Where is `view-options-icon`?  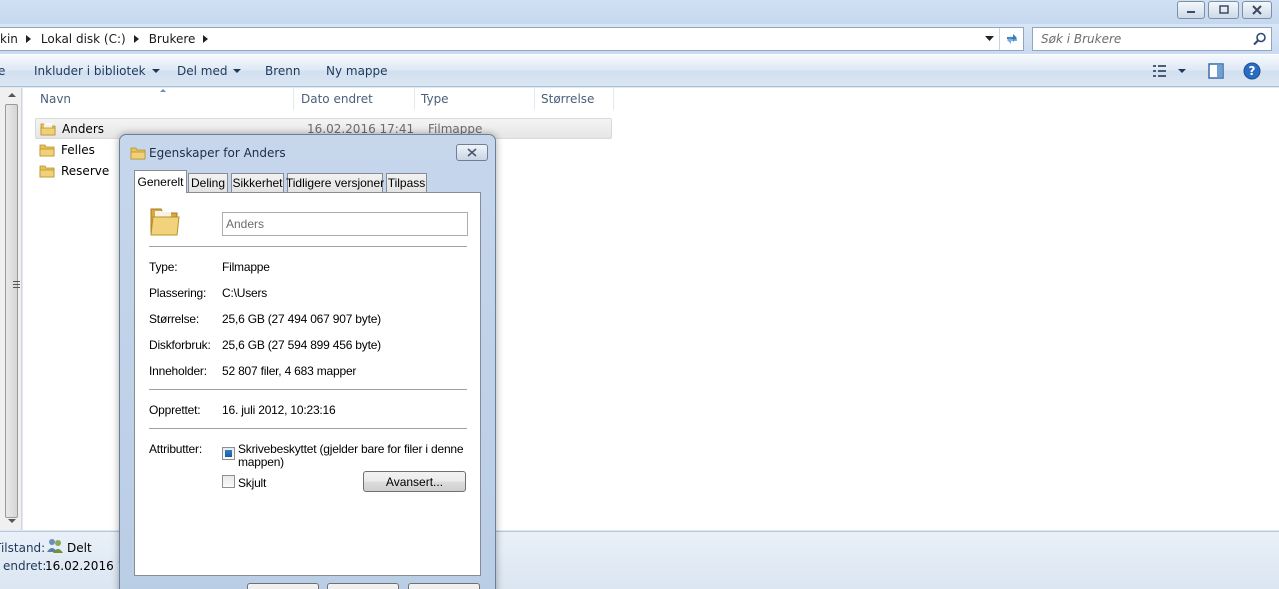 view-options-icon is located at coordinates (1169, 71).